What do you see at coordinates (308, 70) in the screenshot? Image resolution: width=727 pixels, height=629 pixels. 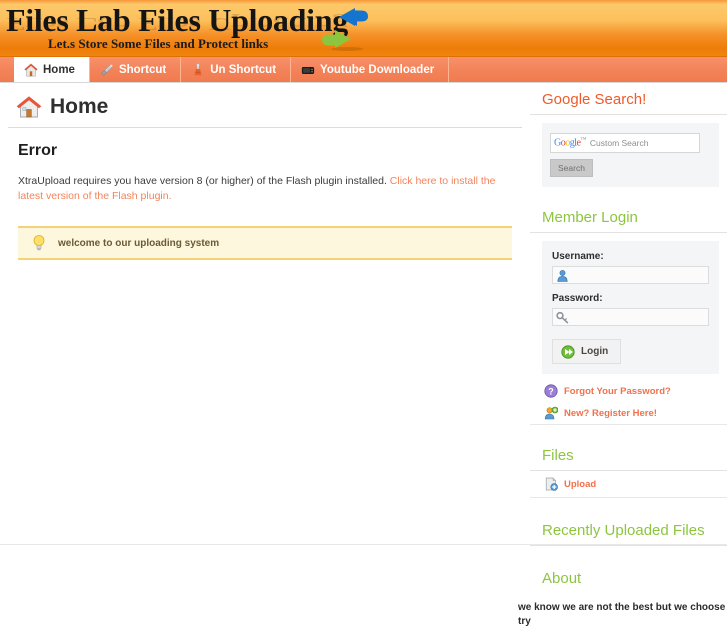 I see `tv-icon` at bounding box center [308, 70].